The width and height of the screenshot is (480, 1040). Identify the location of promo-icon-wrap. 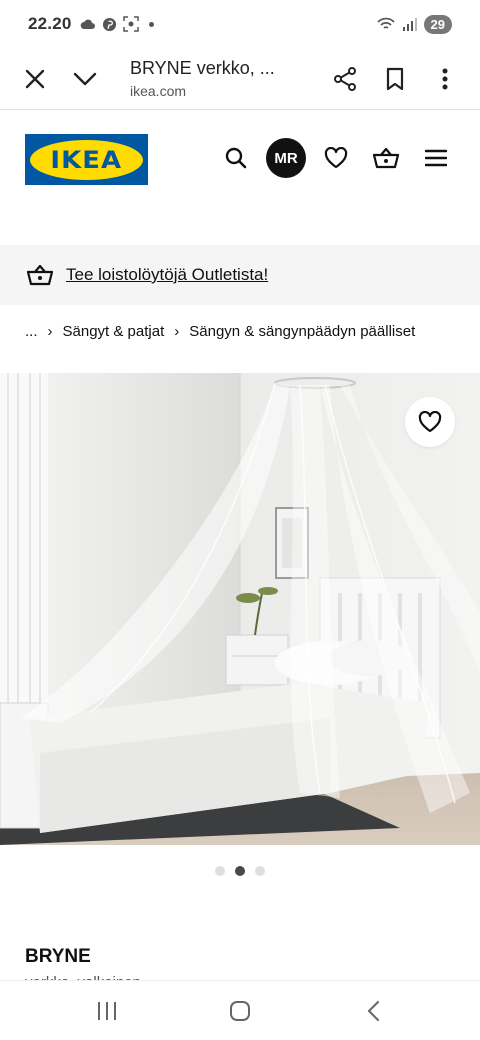
(40, 275).